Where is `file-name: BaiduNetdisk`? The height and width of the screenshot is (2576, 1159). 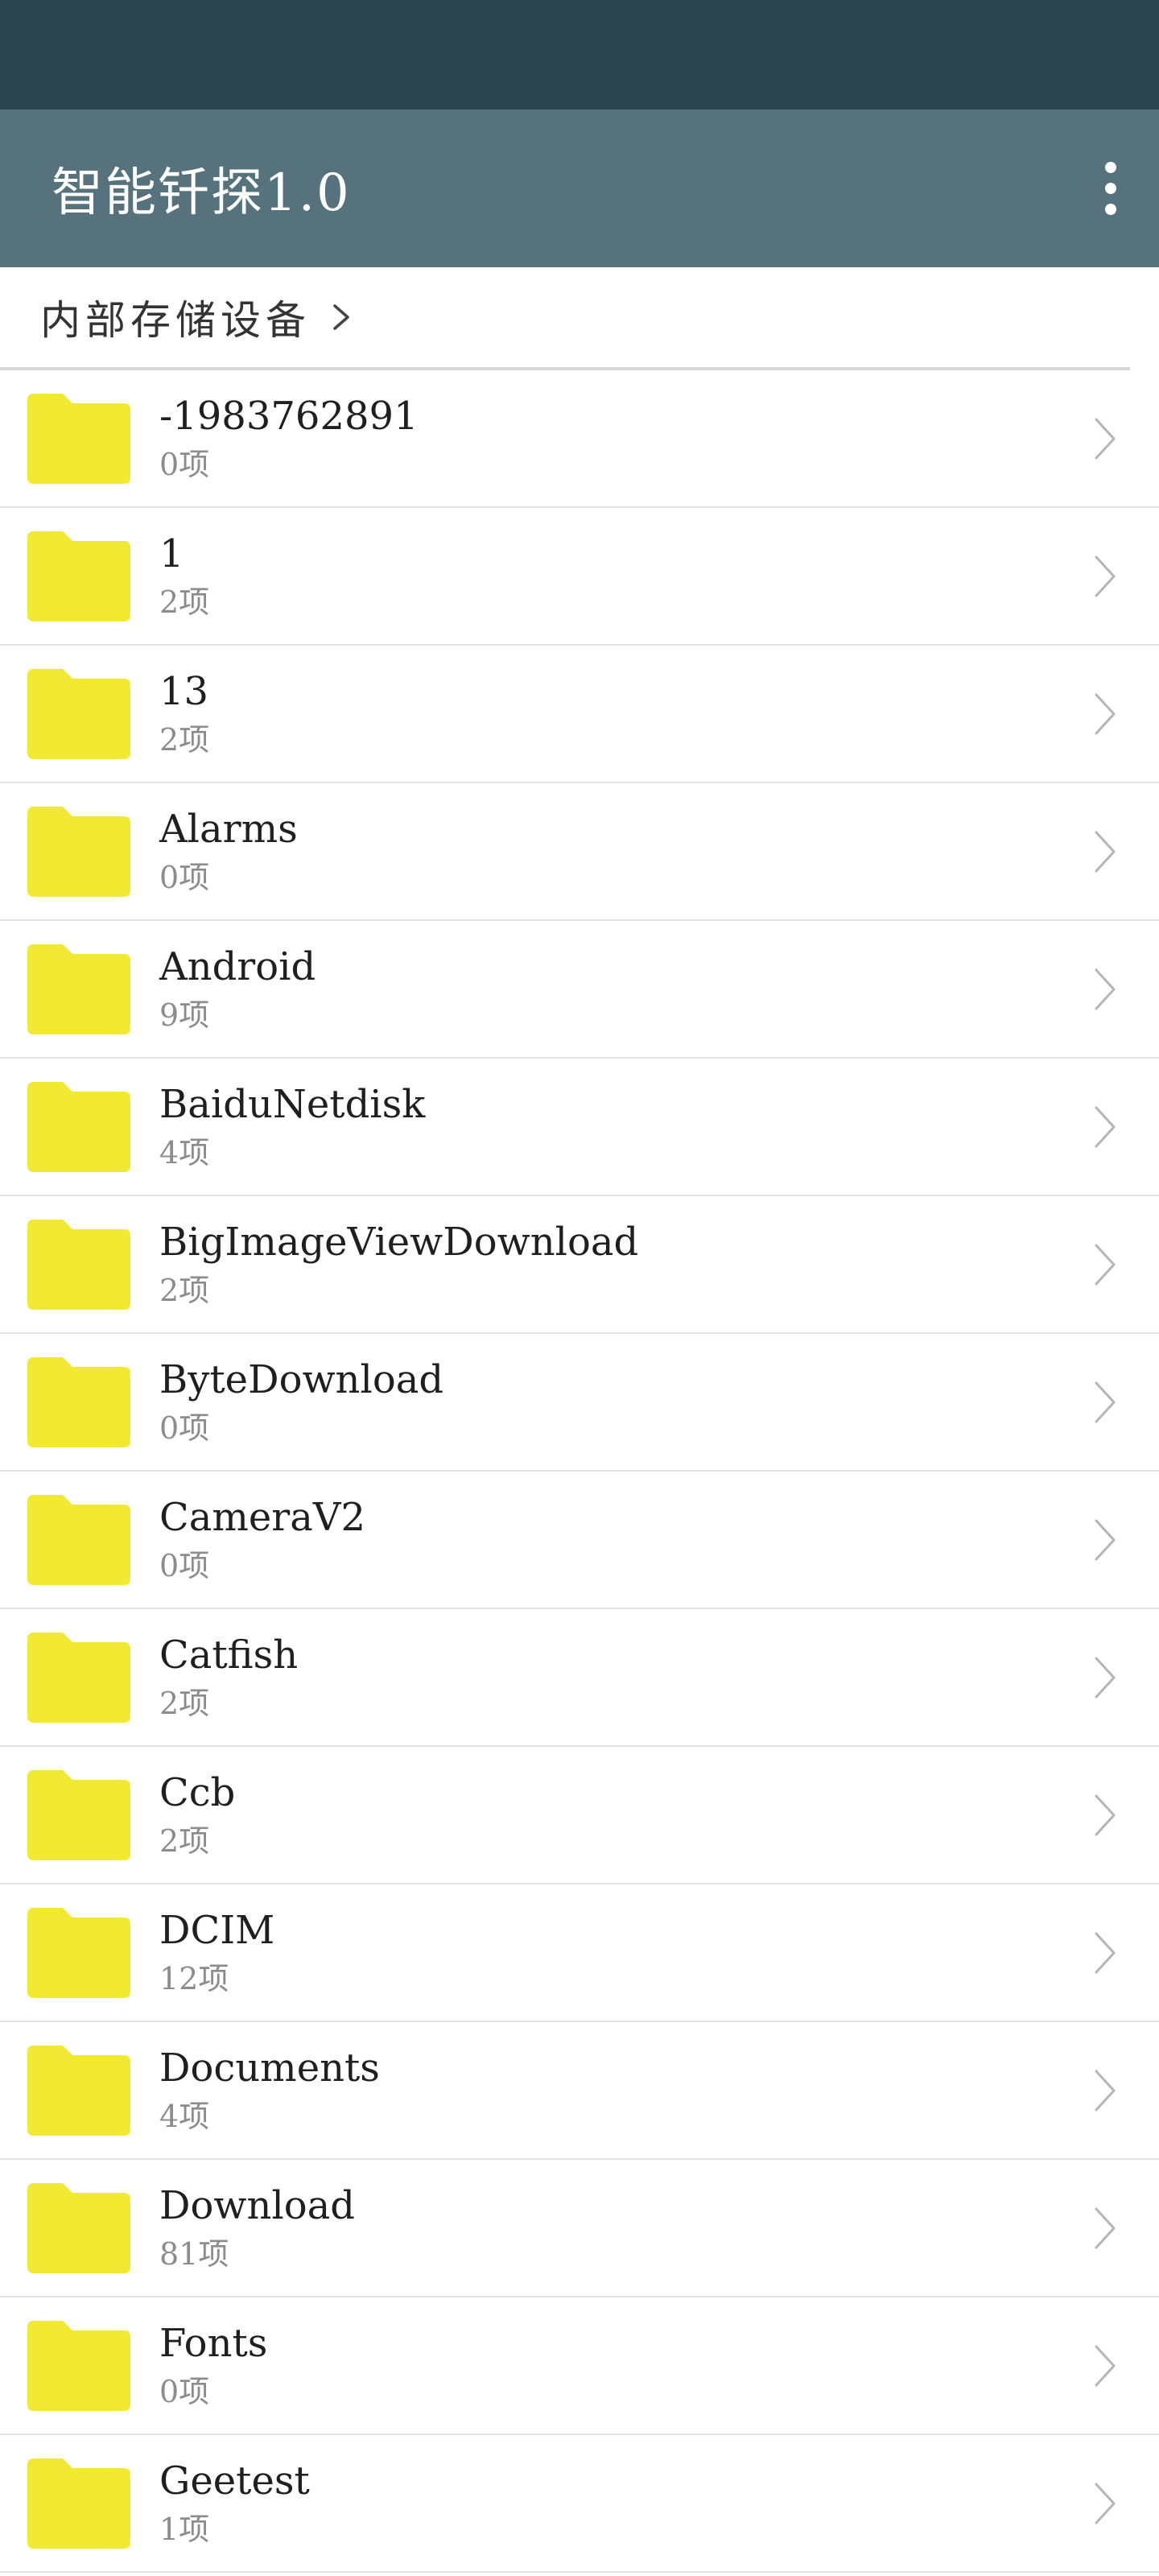 file-name: BaiduNetdisk is located at coordinates (292, 1104).